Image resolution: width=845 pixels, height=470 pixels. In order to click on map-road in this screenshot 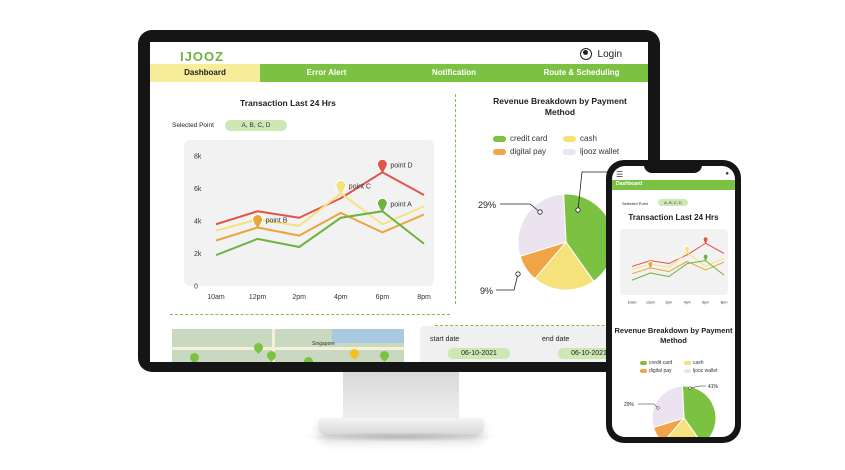, I will do `click(288, 348)`.